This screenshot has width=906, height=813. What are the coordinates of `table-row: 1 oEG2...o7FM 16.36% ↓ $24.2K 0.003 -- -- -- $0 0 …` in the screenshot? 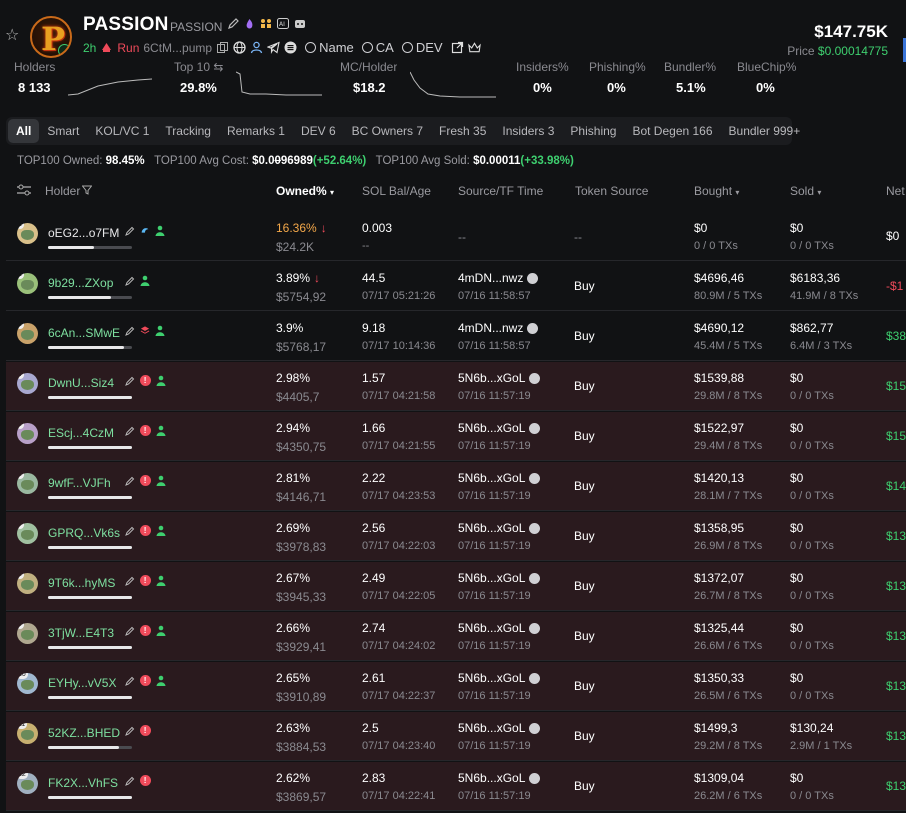 It's located at (456, 236).